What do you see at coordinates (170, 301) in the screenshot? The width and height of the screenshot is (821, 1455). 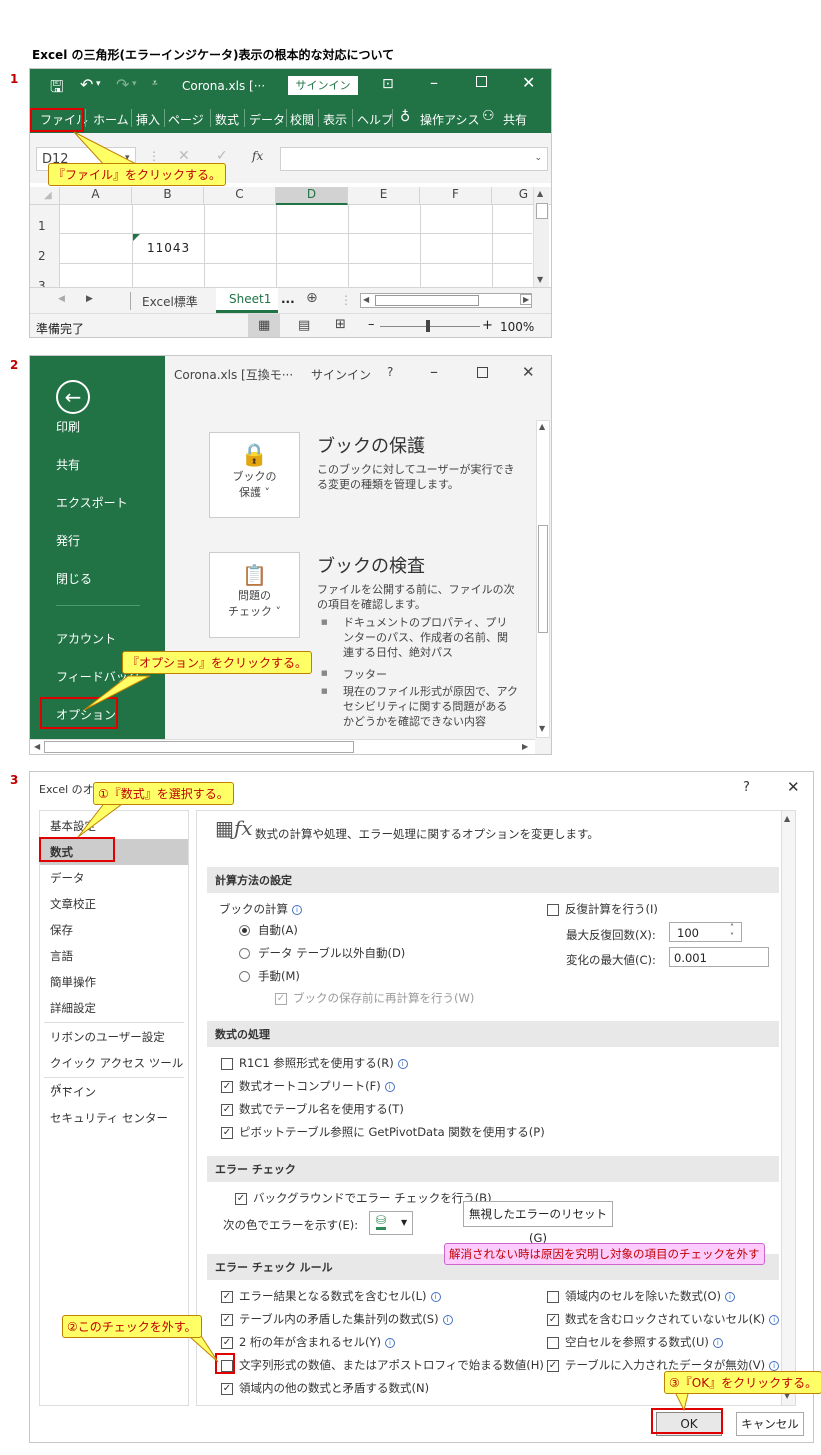 I see `sheet-tab-excel: Excel標準` at bounding box center [170, 301].